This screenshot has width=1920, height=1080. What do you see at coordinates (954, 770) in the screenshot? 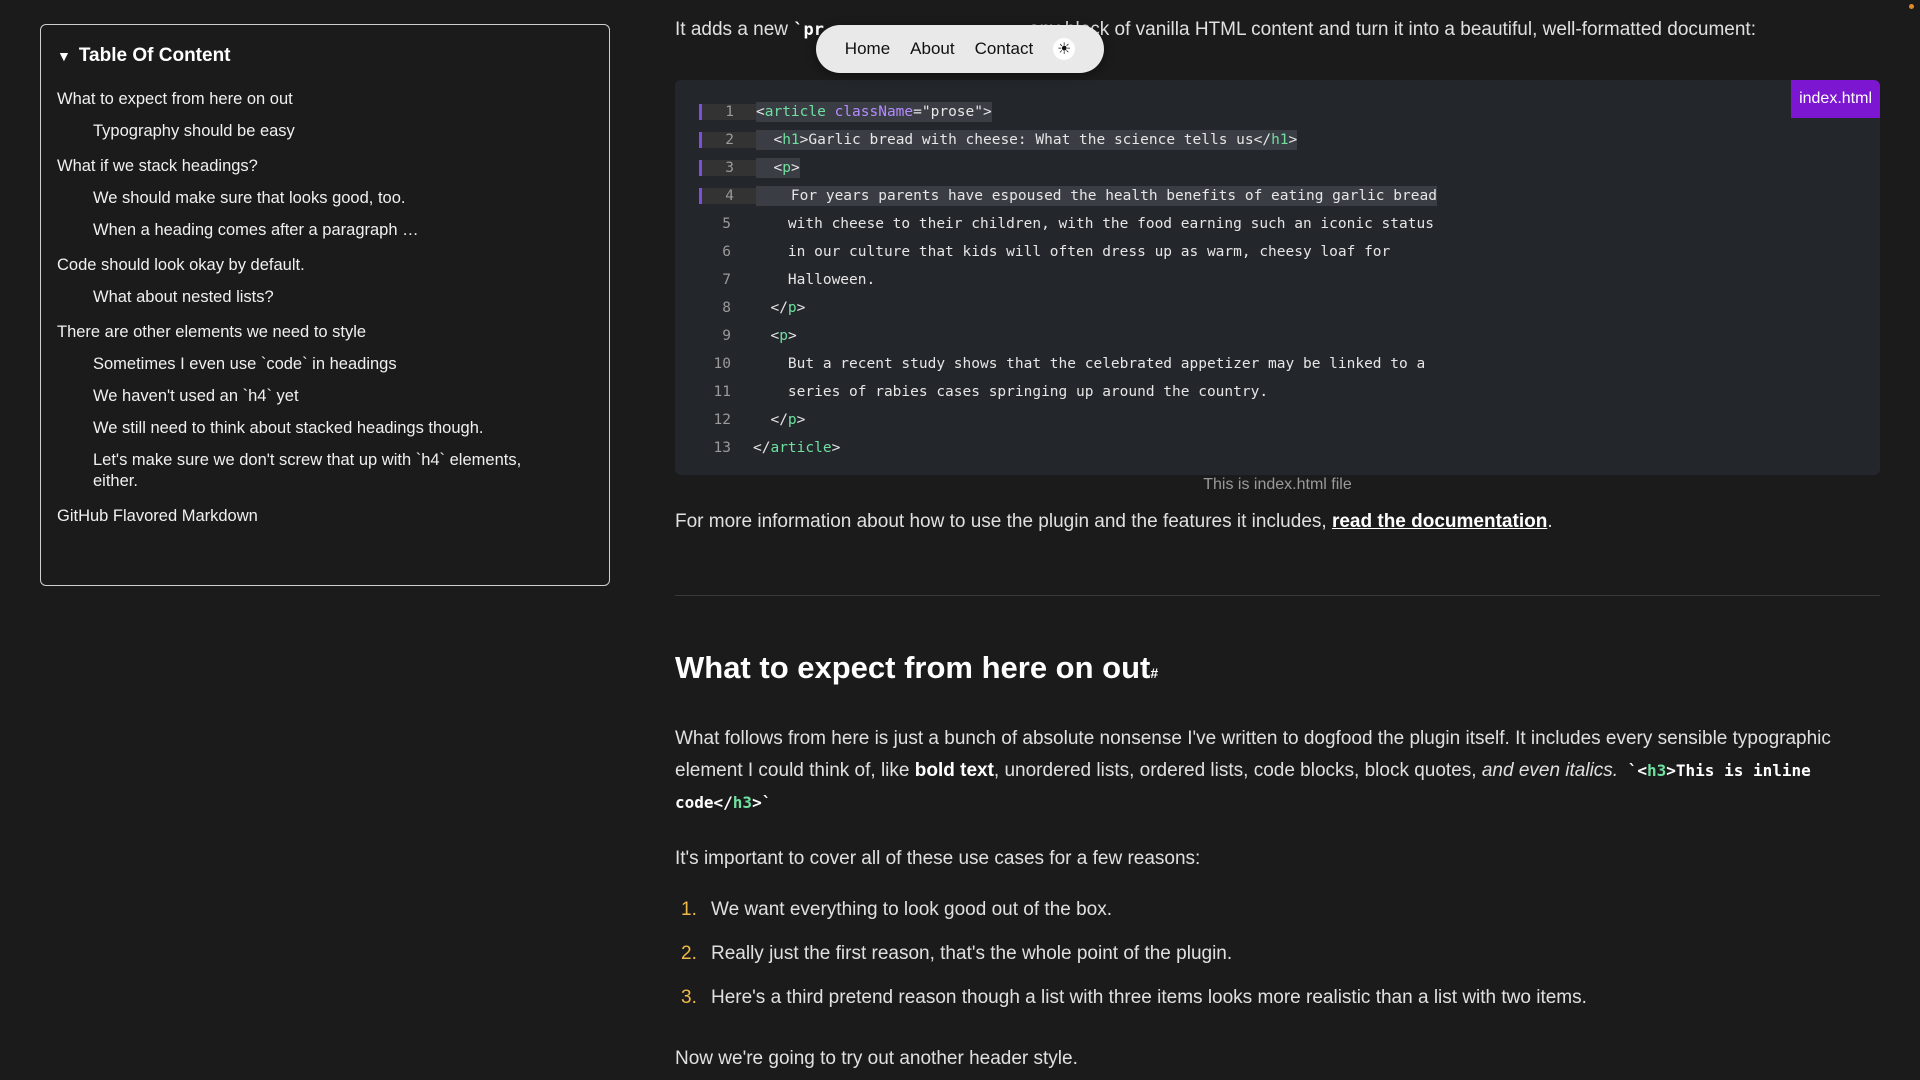
I see `bold-text: bold text` at bounding box center [954, 770].